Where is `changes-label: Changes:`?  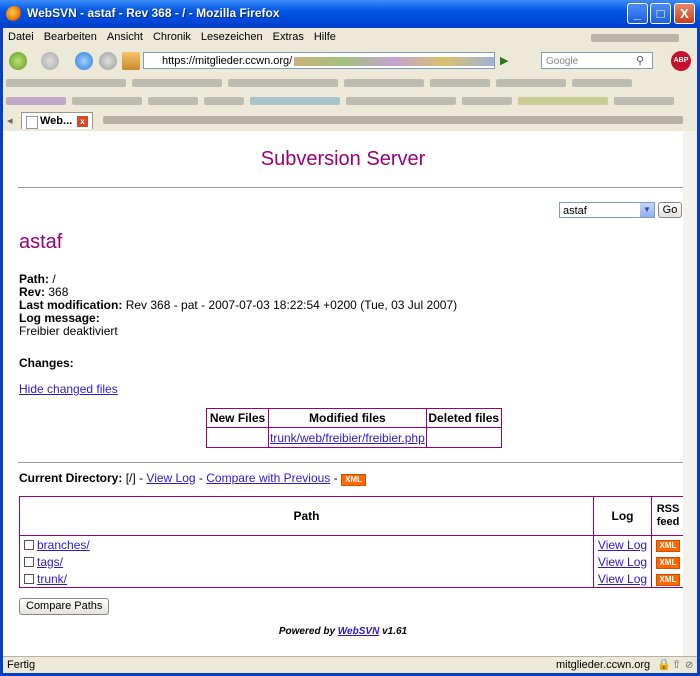
changes-label: Changes: is located at coordinates (46, 363).